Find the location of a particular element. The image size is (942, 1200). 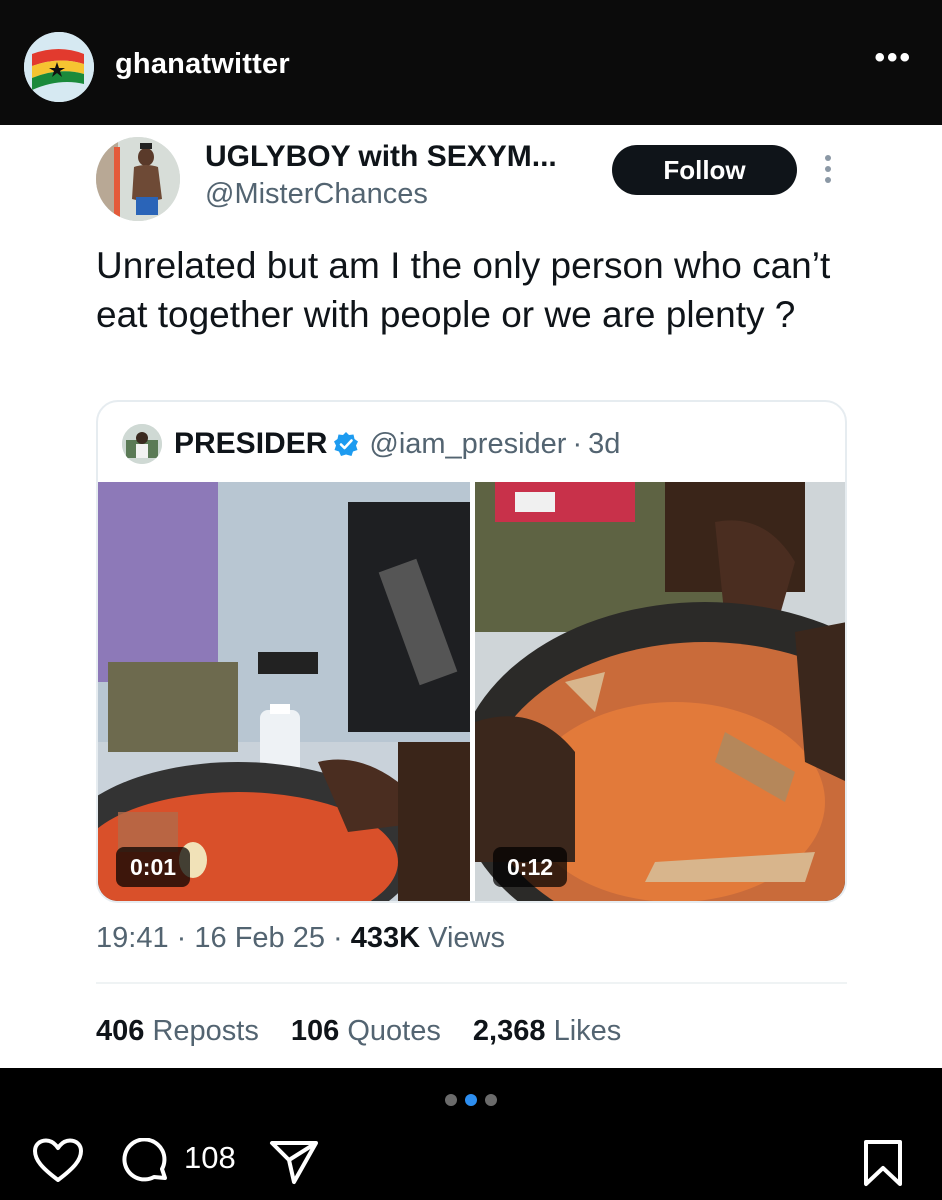

quoted-author-avatar is located at coordinates (142, 444).